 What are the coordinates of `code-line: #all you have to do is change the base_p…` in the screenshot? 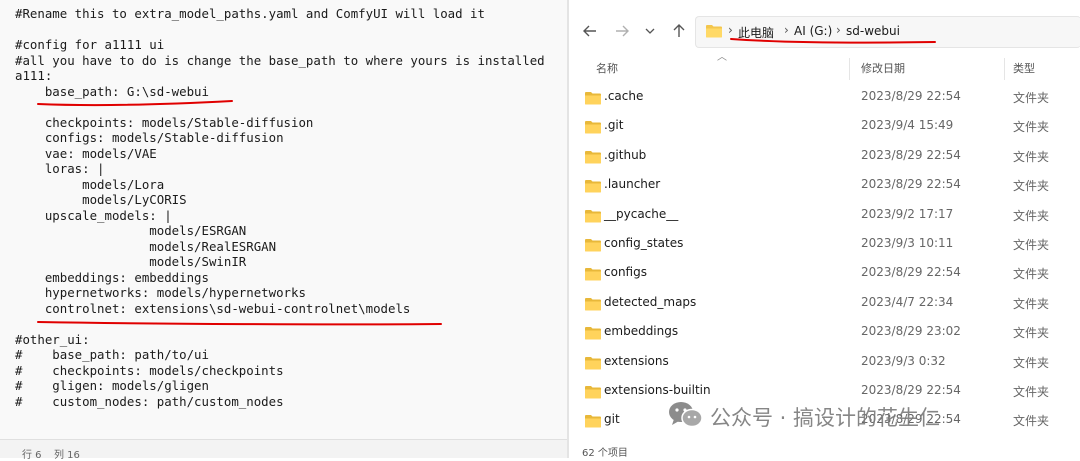 It's located at (280, 60).